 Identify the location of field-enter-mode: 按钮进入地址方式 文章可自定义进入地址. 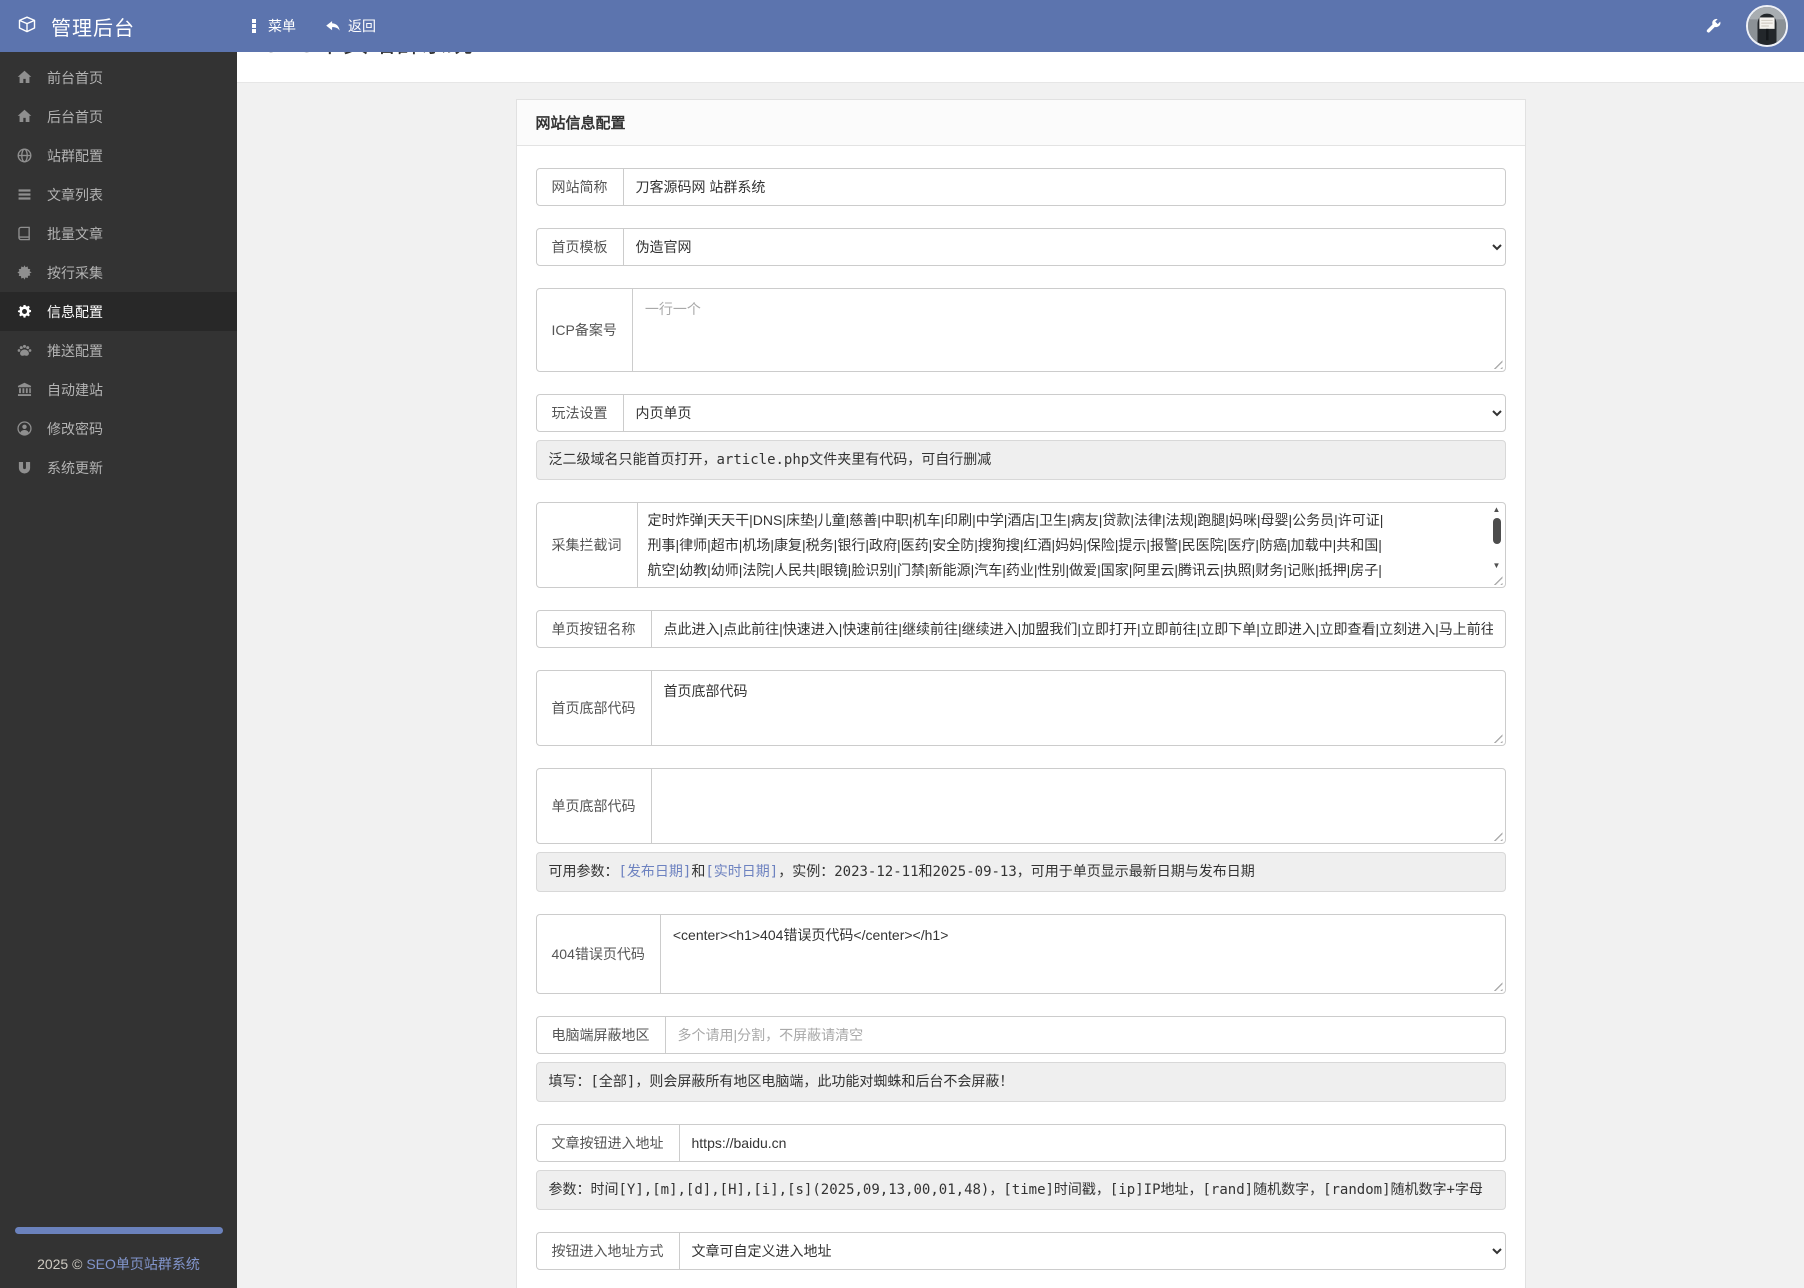
(1020, 1251).